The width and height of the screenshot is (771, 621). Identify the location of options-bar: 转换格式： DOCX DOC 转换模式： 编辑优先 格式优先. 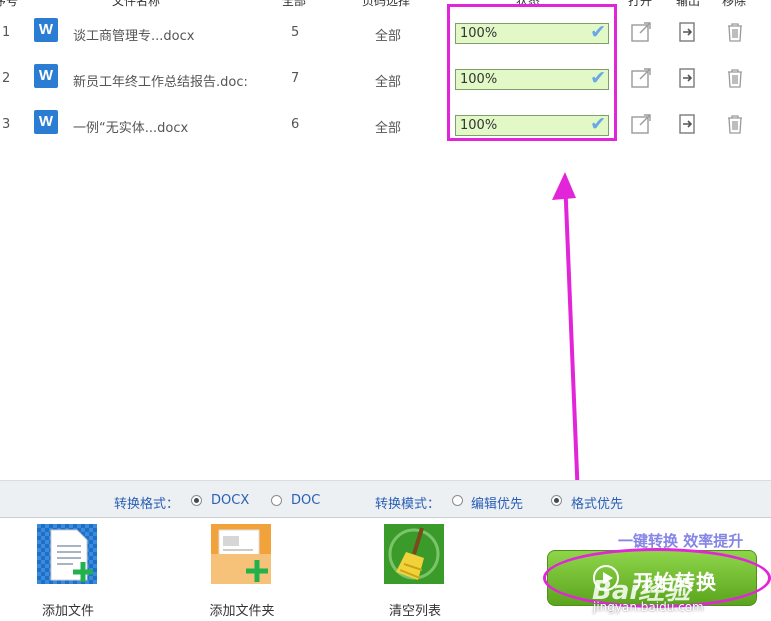
(385, 499).